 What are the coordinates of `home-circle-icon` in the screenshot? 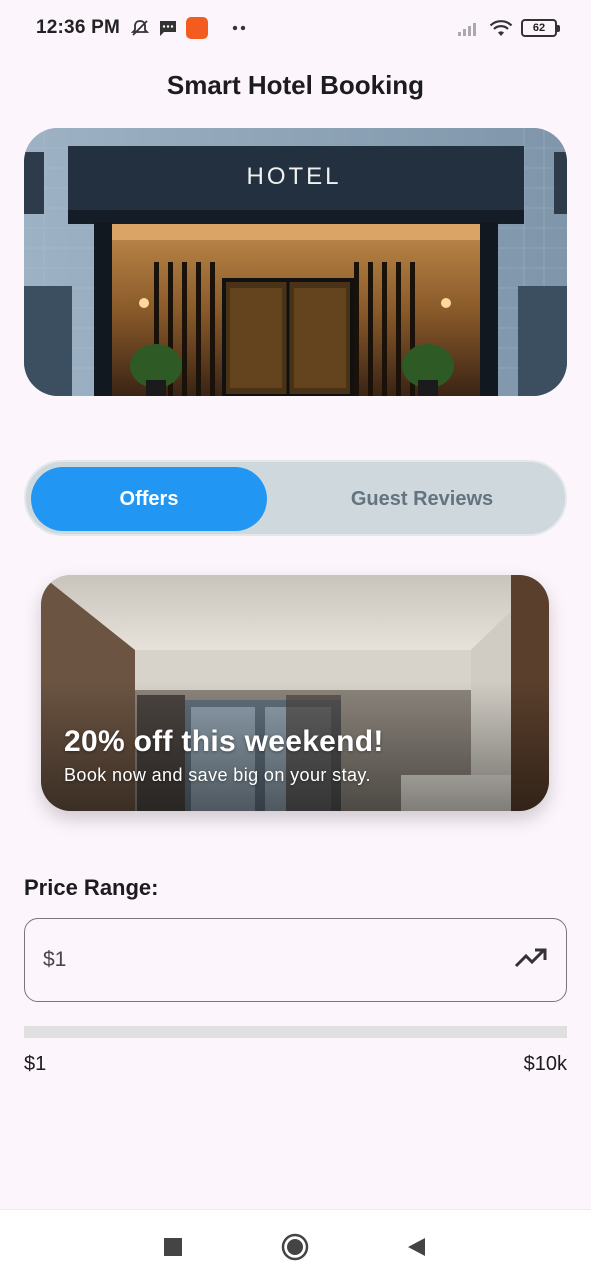 It's located at (295, 1247).